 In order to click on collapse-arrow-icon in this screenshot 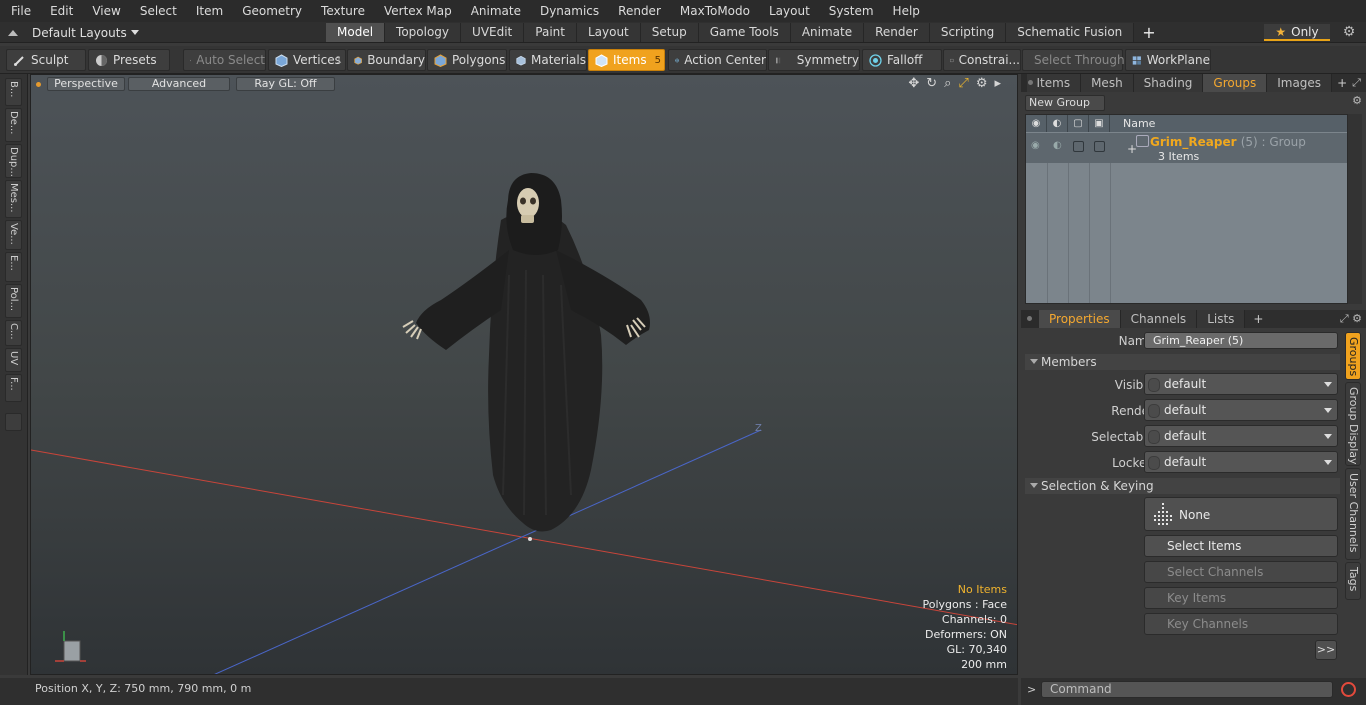, I will do `click(13, 32)`.